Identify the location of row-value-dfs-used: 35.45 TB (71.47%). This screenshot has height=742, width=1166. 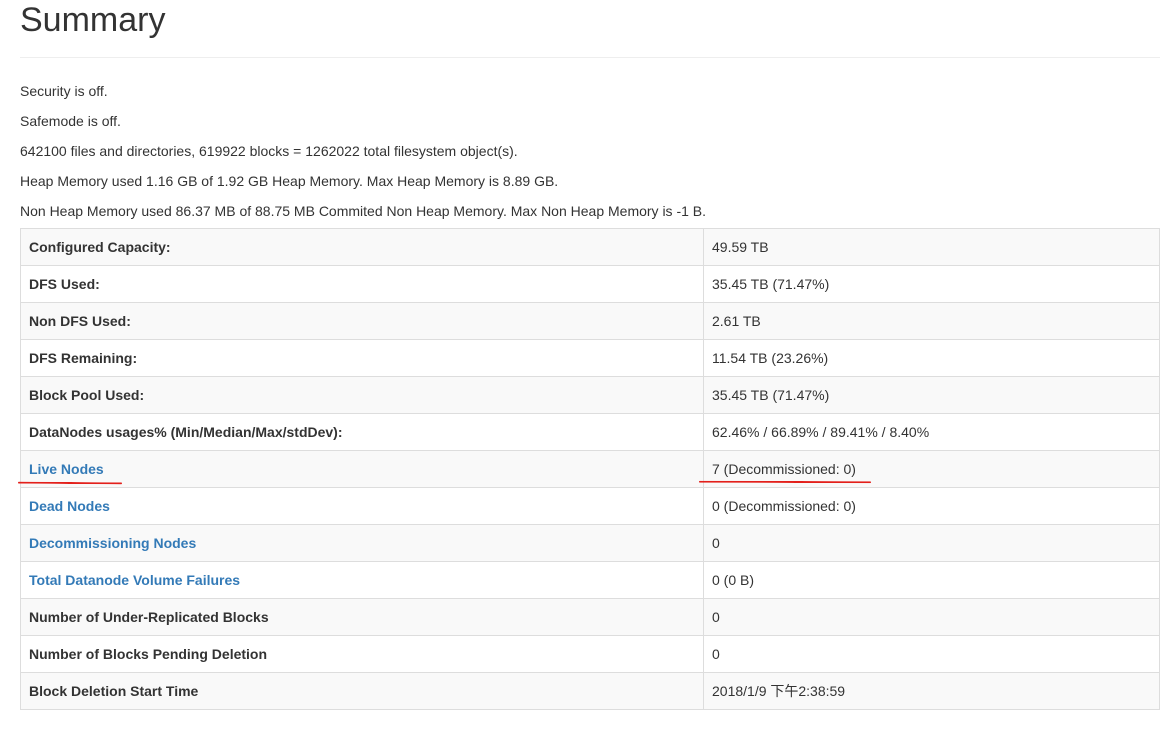
(931, 284).